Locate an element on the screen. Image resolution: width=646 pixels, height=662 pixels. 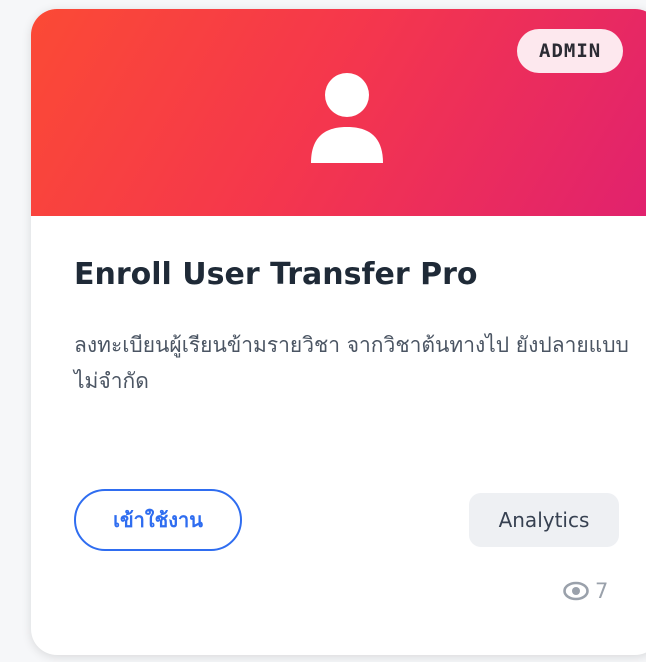
user-icon is located at coordinates (347, 118).